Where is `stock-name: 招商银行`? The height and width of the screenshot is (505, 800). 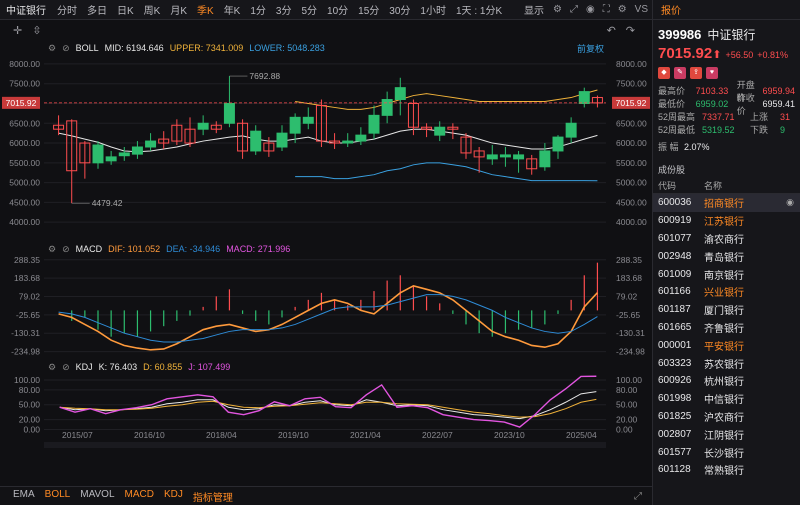 stock-name: 招商银行 is located at coordinates (724, 205).